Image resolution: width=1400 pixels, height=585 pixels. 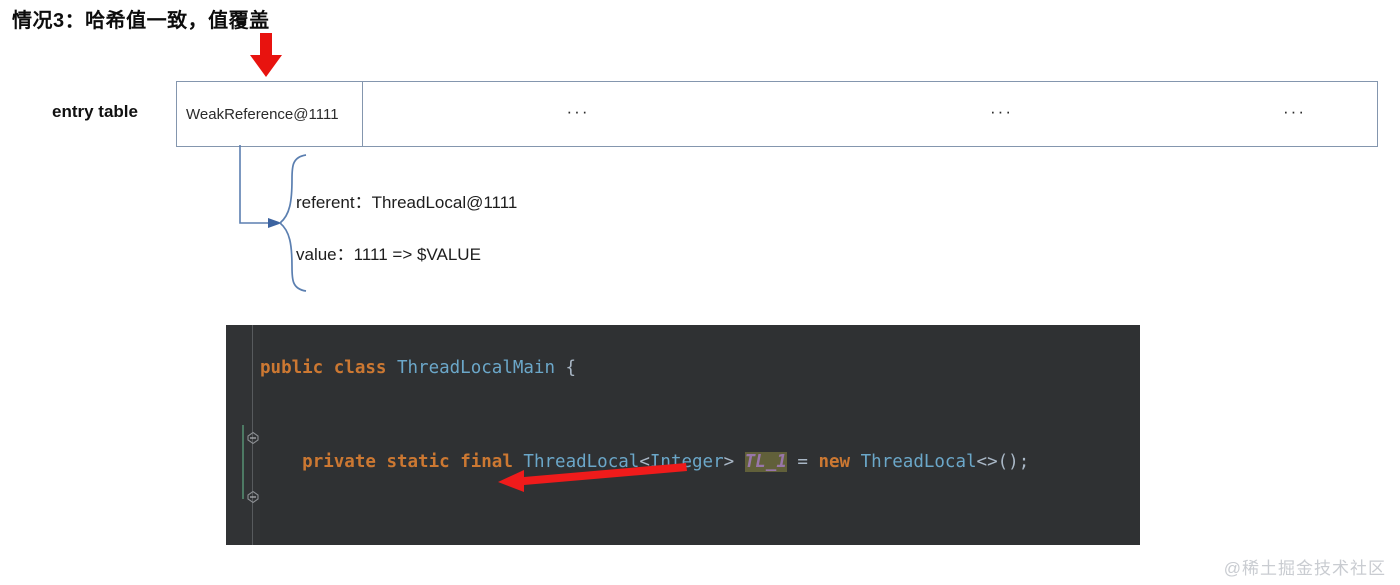 I want to click on table-cell-empty-1: ···, so click(x=578, y=114).